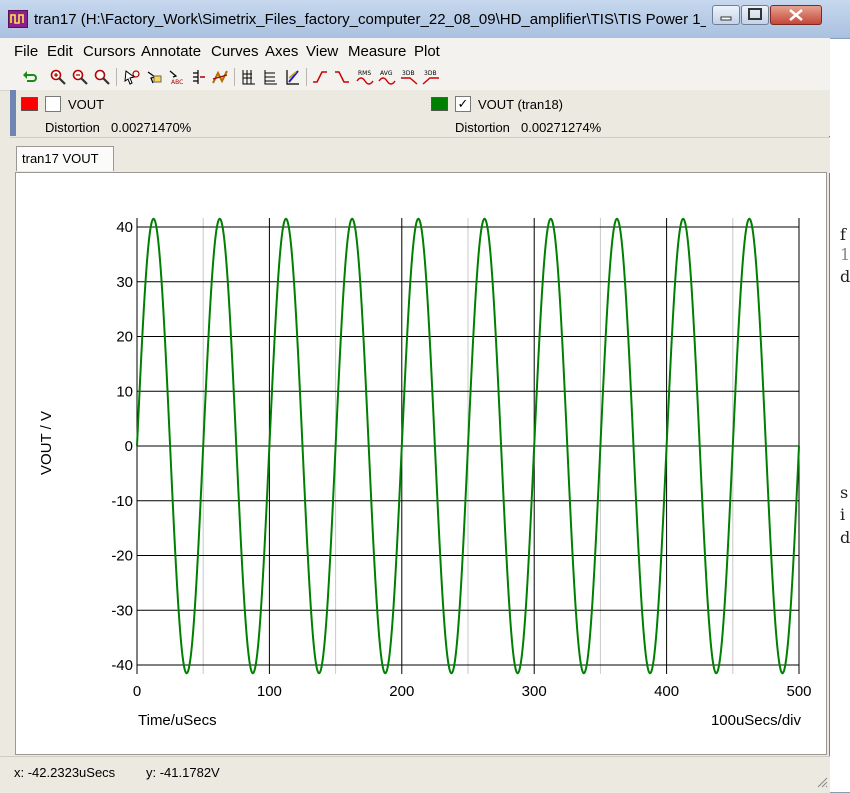 The image size is (850, 793). I want to click on maximize-button, so click(755, 15).